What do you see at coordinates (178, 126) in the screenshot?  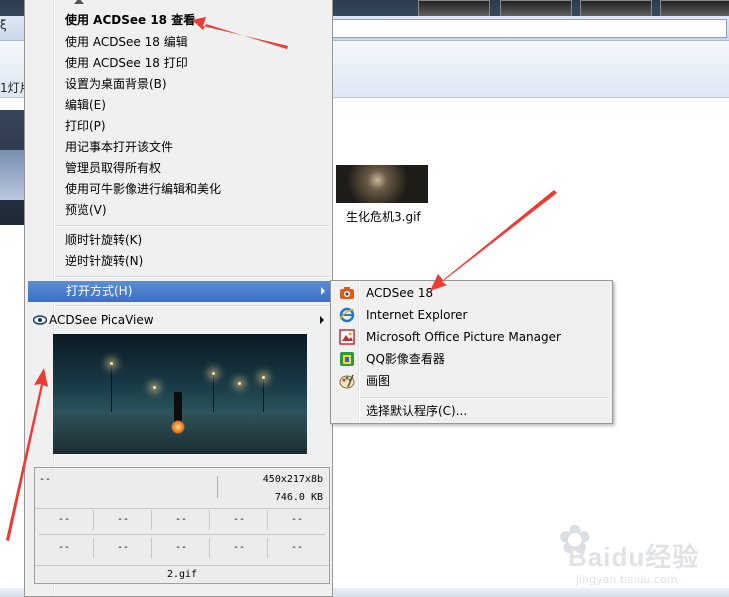 I see `menu-item-print: 打印(P)` at bounding box center [178, 126].